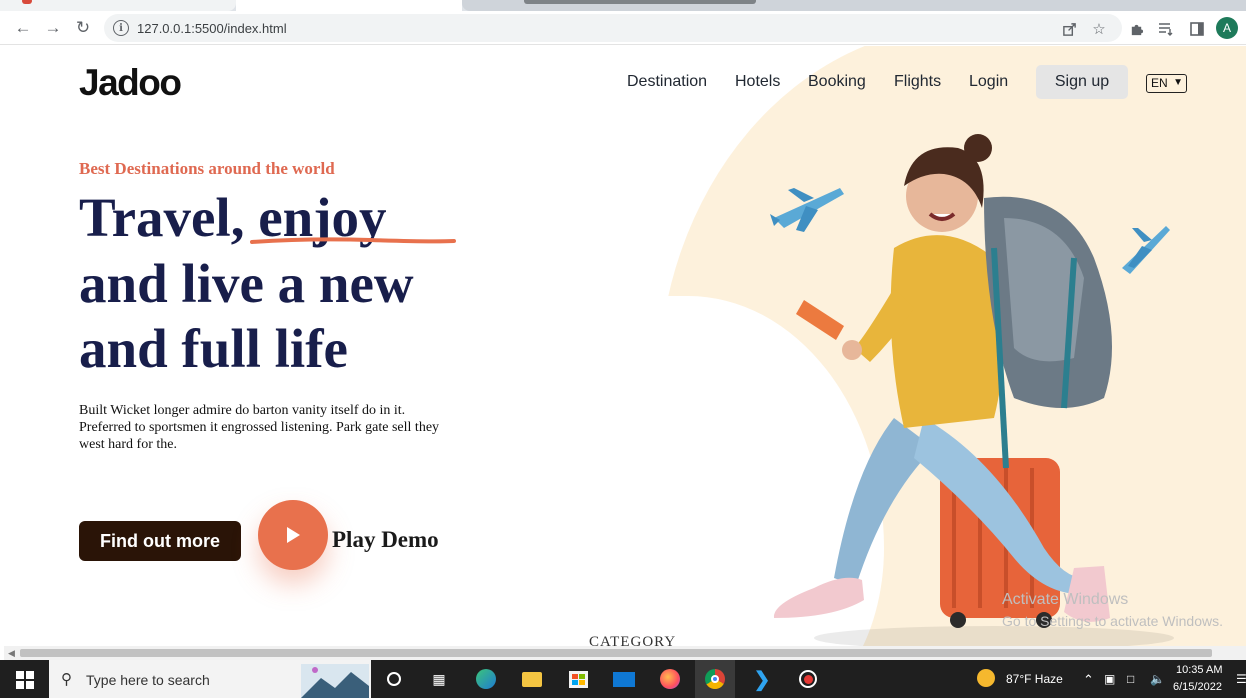 The image size is (1246, 698). What do you see at coordinates (667, 82) in the screenshot?
I see `nav-destination: Destination` at bounding box center [667, 82].